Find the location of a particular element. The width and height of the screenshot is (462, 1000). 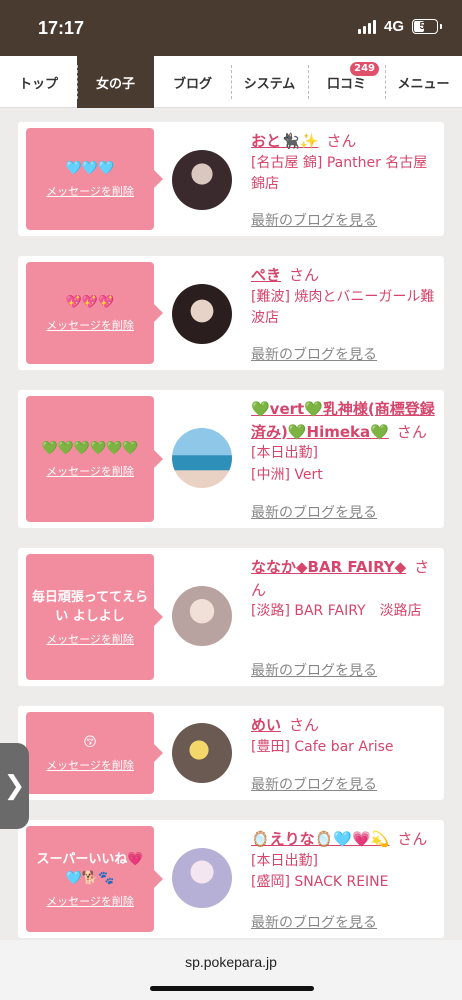

tab-label: ブログ is located at coordinates (192, 84).